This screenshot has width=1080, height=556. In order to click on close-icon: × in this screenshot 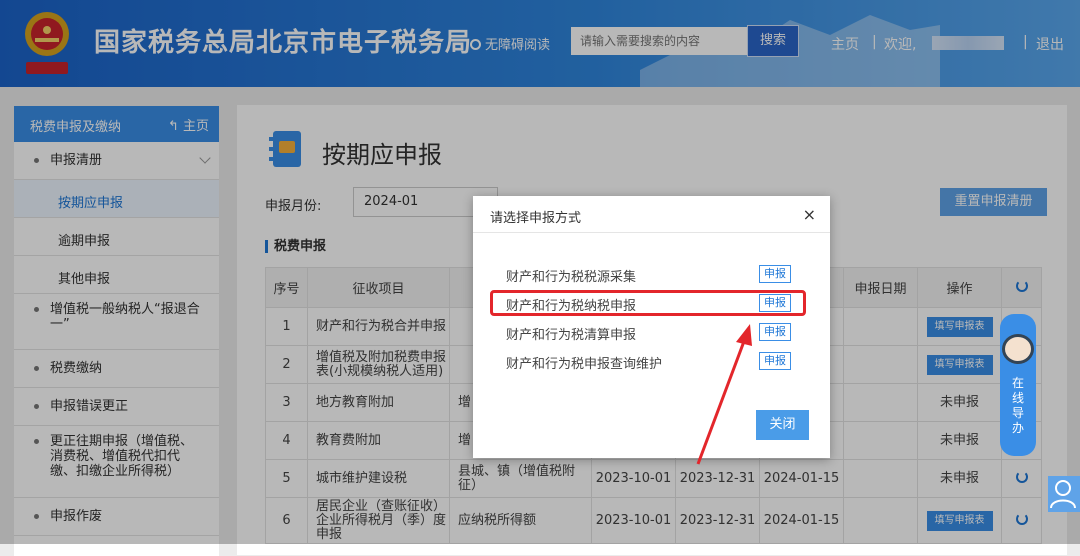, I will do `click(809, 214)`.